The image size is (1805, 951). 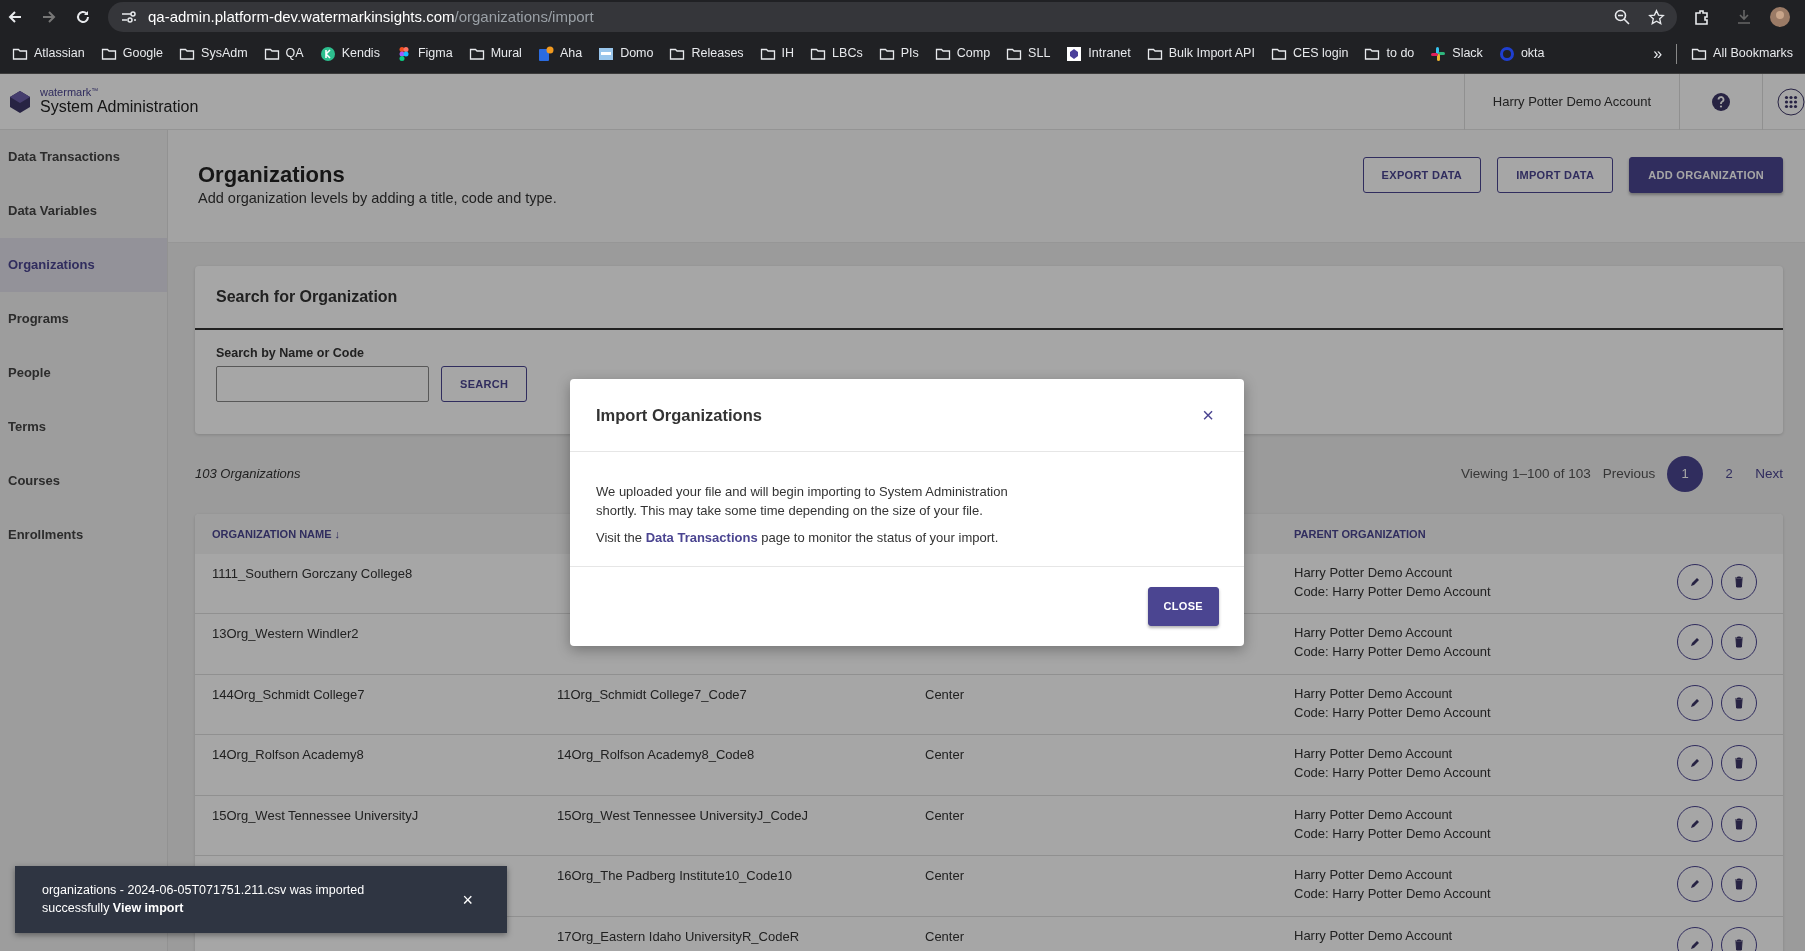 What do you see at coordinates (119, 107) in the screenshot?
I see `app-title: System Administration` at bounding box center [119, 107].